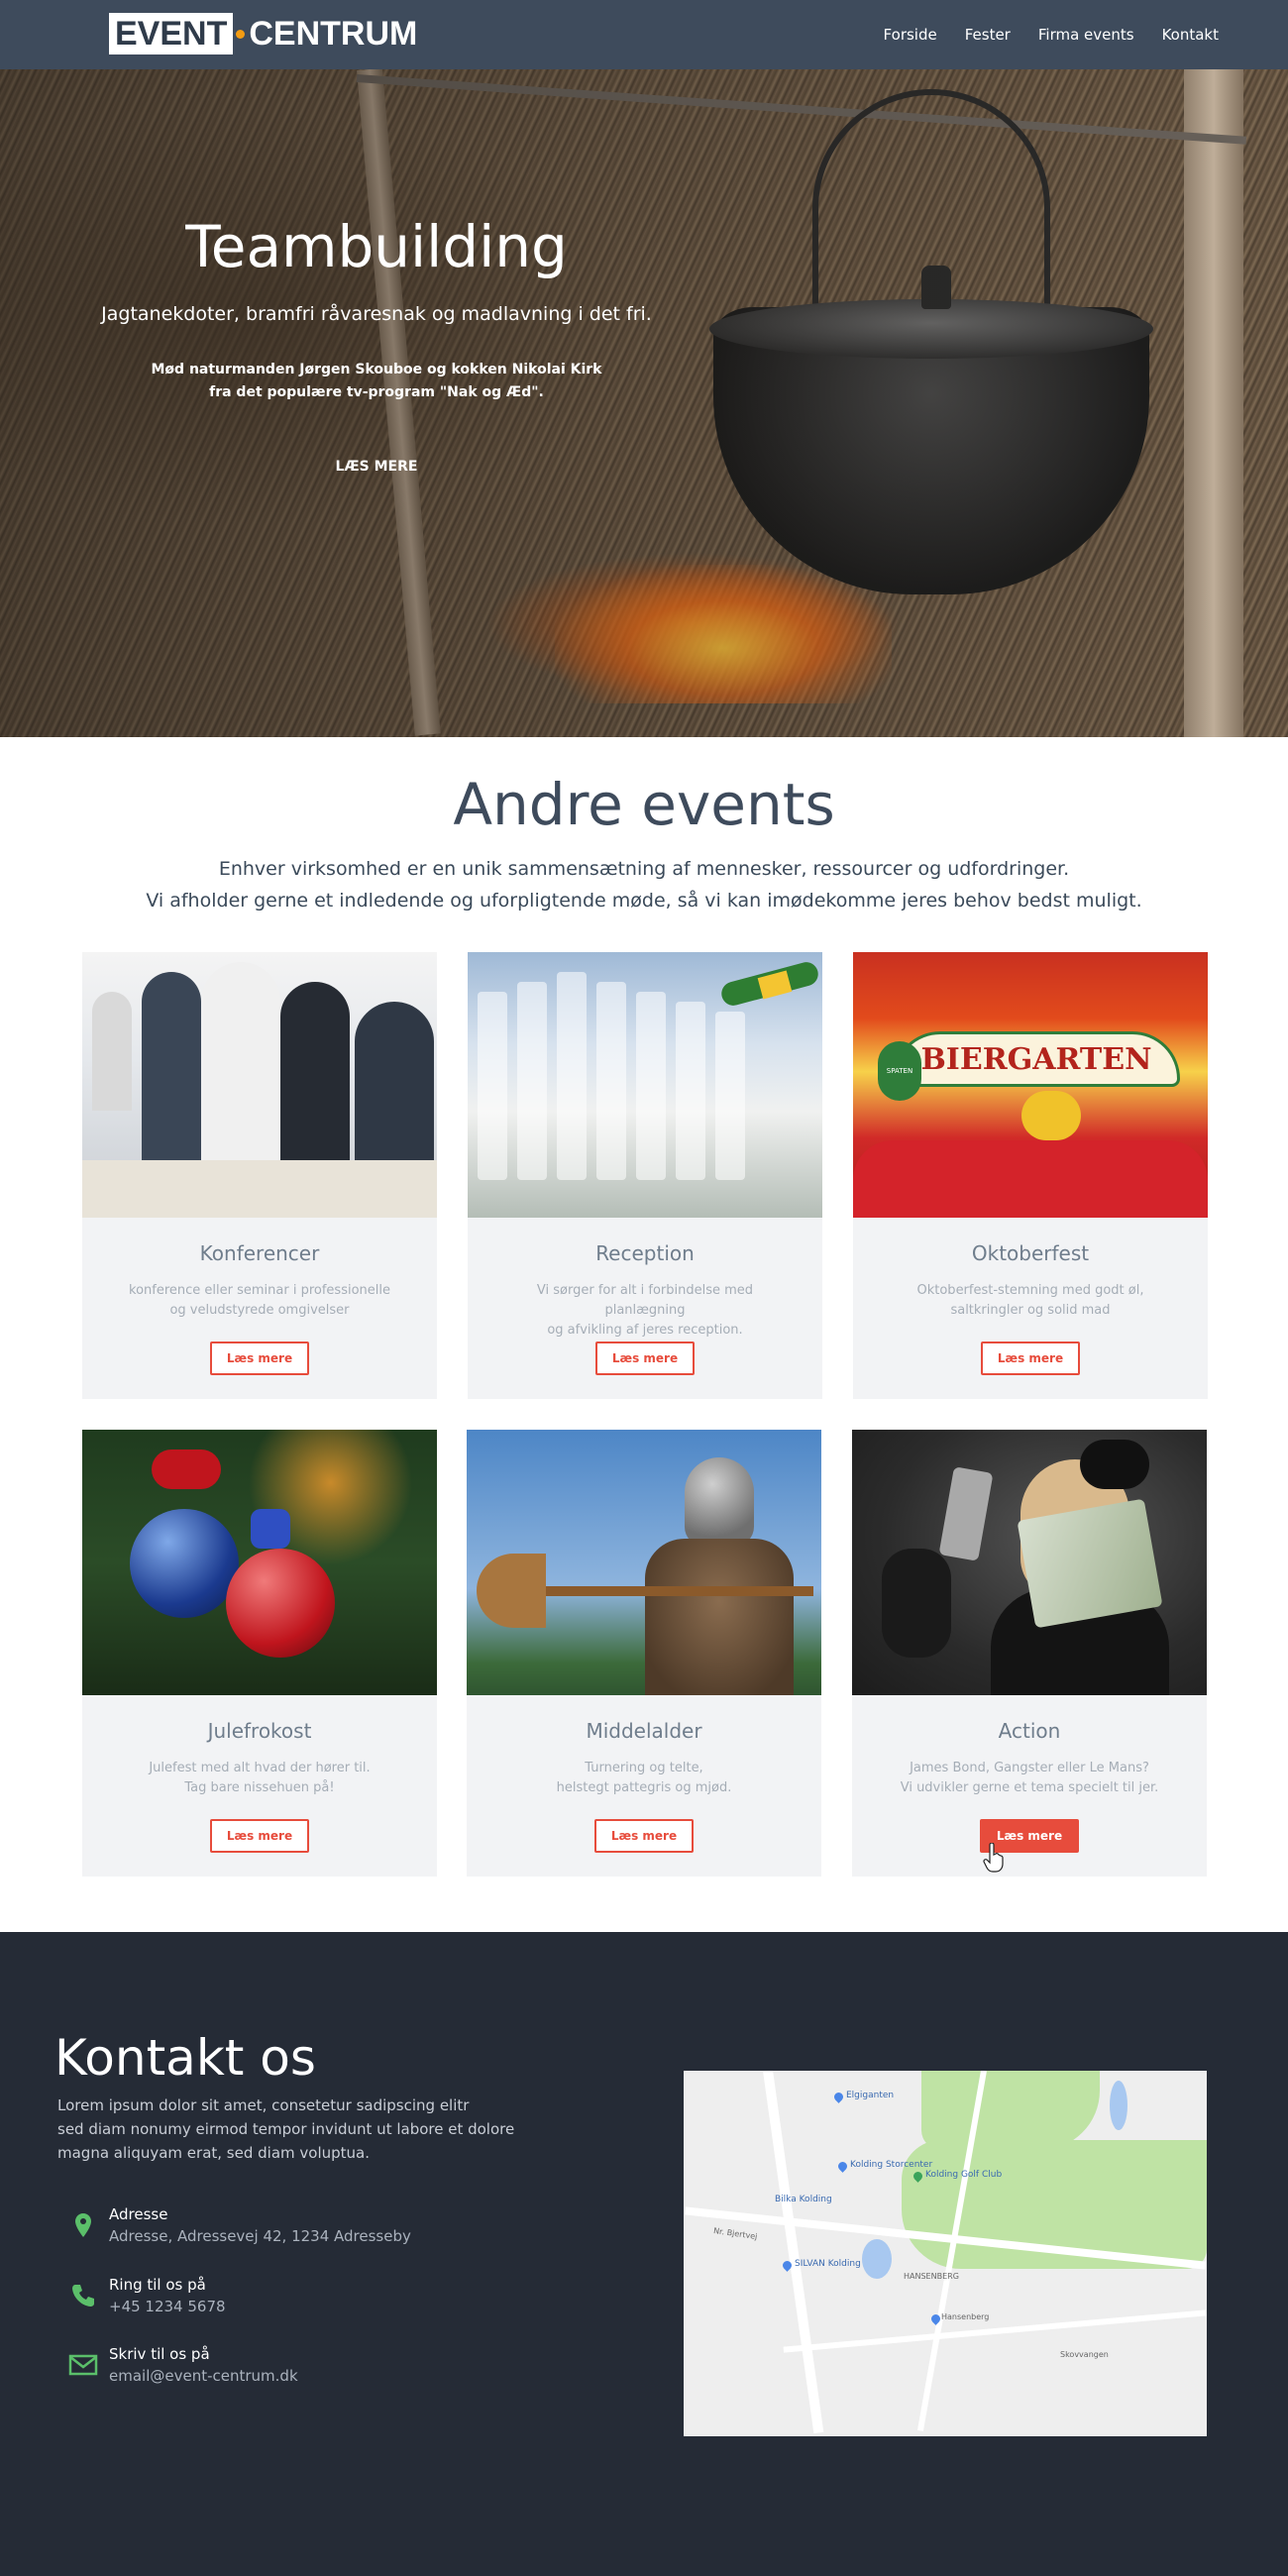  Describe the element at coordinates (1010, 2110) in the screenshot. I see `map-park` at that location.